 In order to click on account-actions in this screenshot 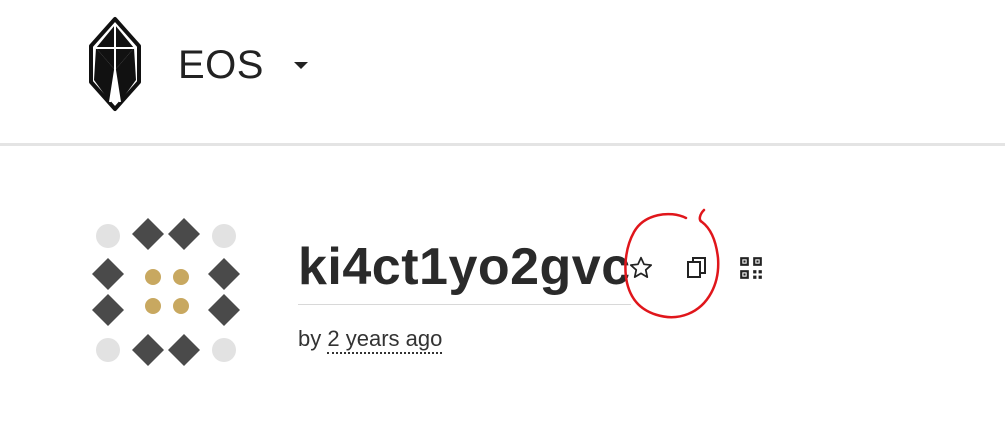, I will do `click(696, 268)`.